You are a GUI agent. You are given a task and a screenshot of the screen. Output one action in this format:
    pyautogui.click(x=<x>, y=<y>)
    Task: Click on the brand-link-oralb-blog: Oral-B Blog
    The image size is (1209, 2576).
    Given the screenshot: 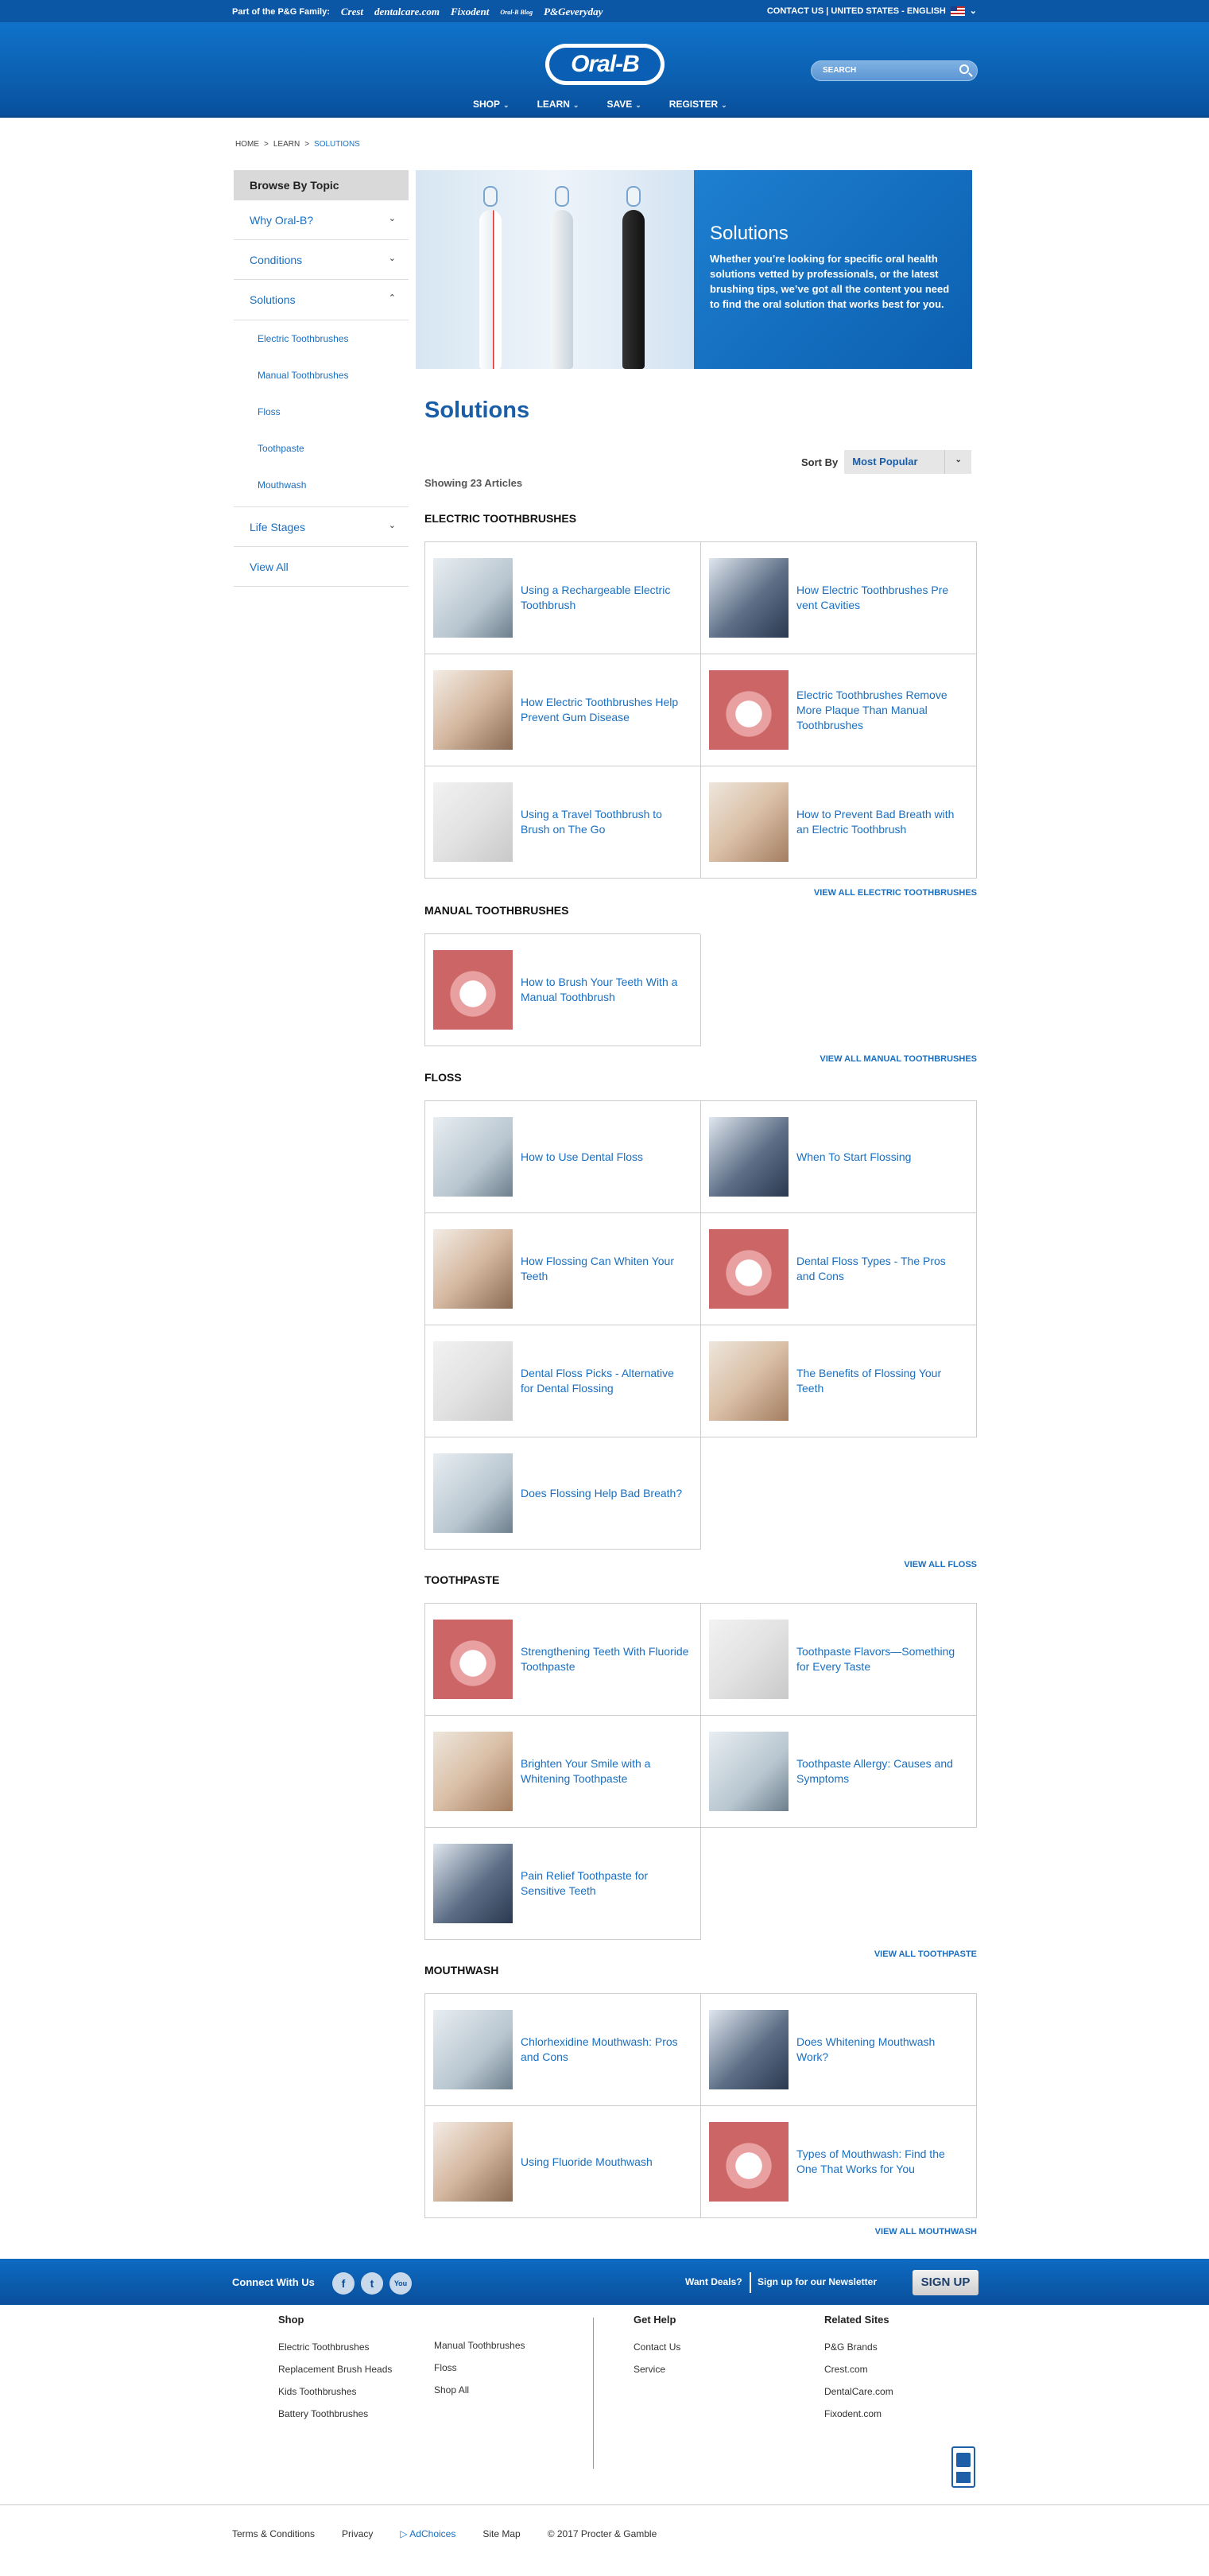 What is the action you would take?
    pyautogui.click(x=516, y=13)
    